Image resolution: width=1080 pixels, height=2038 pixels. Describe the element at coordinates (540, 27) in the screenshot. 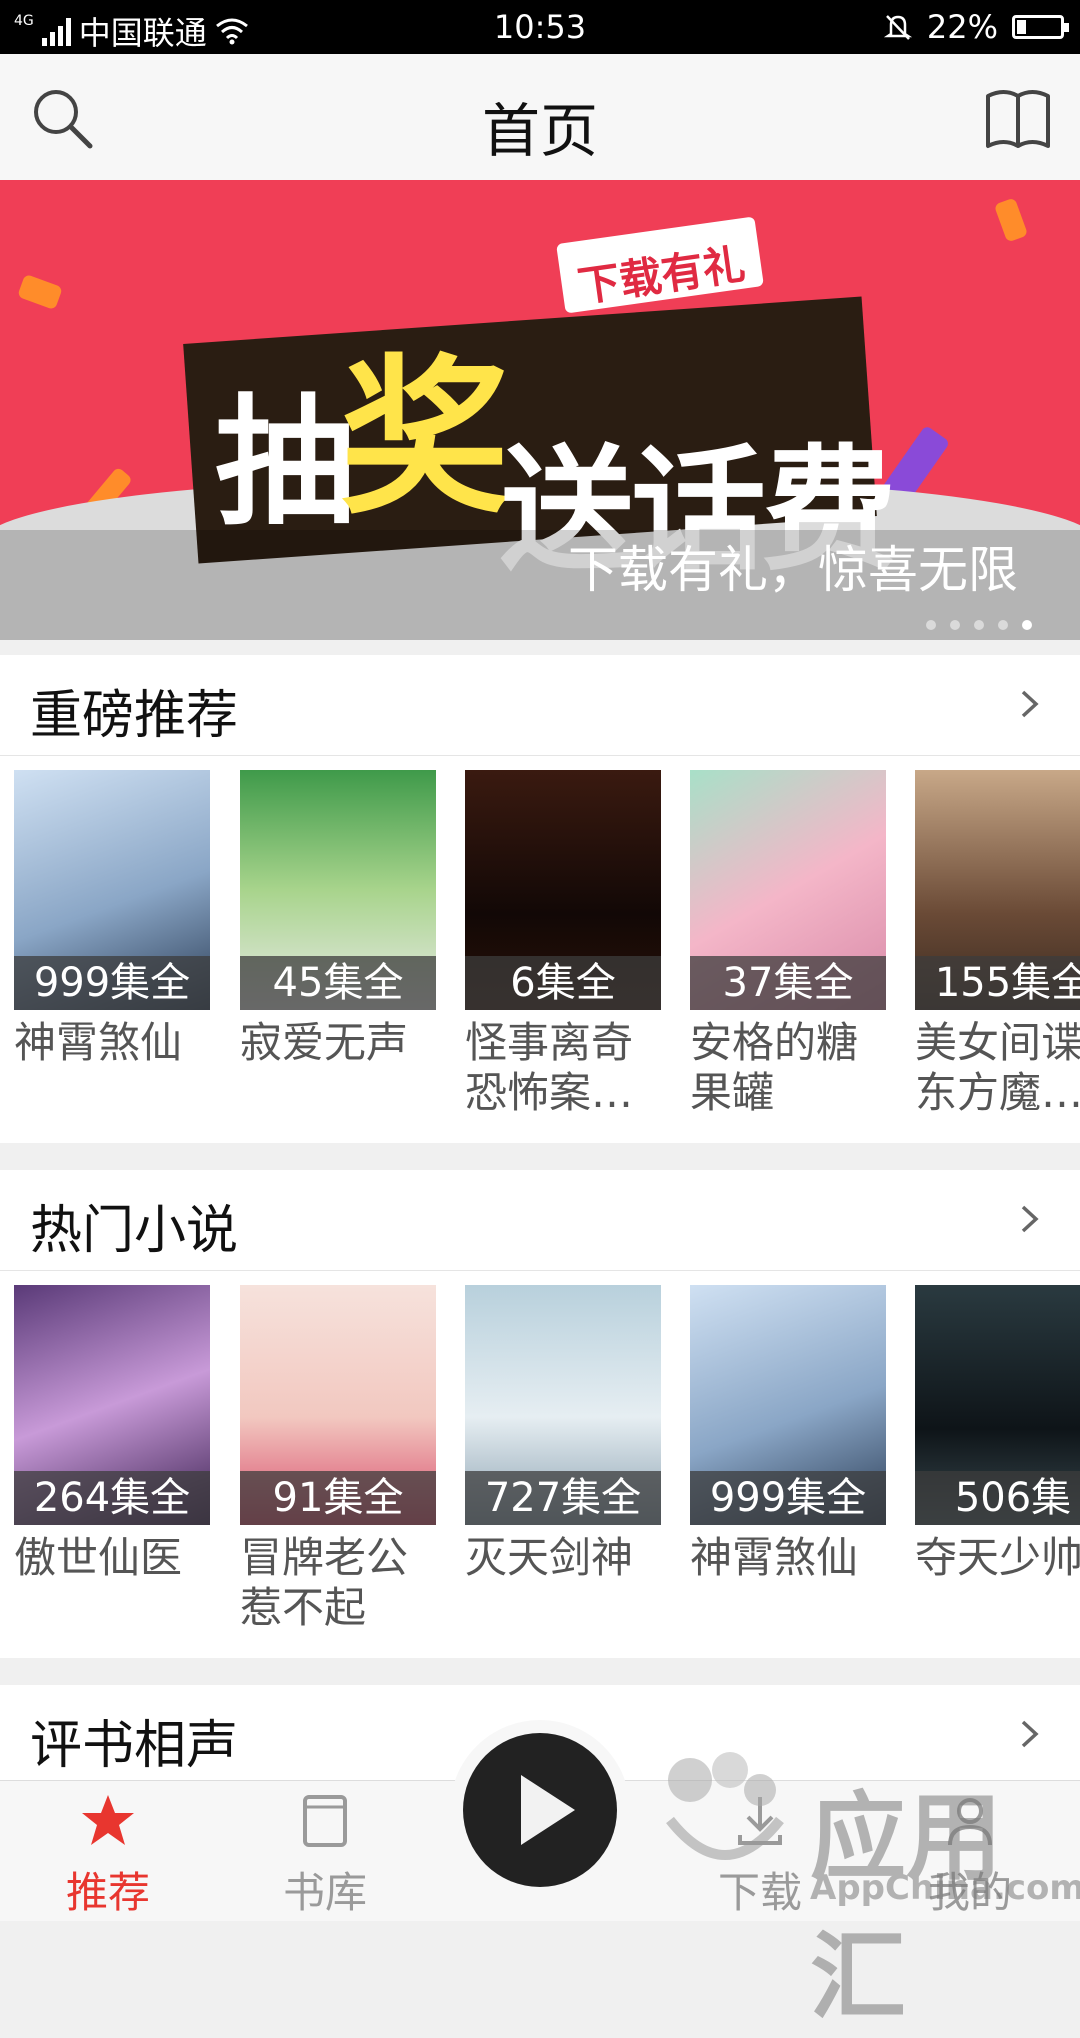

I see `status-bar: 4G 中国联通 10:53 22%` at that location.